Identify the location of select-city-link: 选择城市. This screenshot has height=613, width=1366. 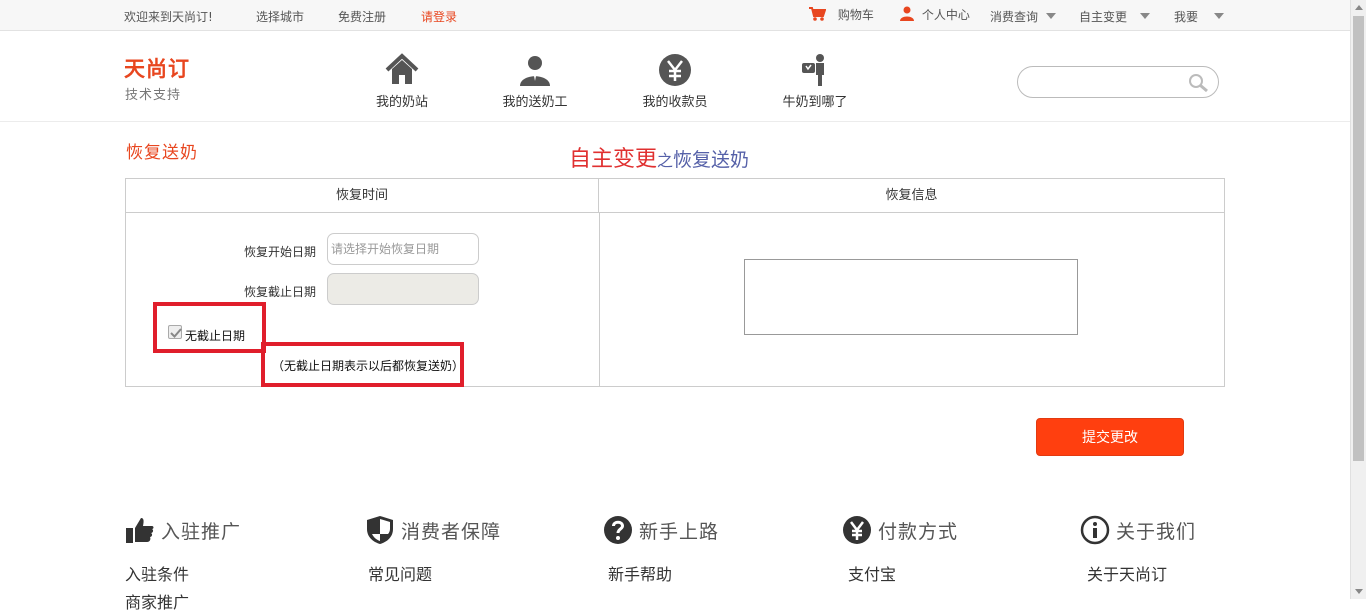
(280, 16).